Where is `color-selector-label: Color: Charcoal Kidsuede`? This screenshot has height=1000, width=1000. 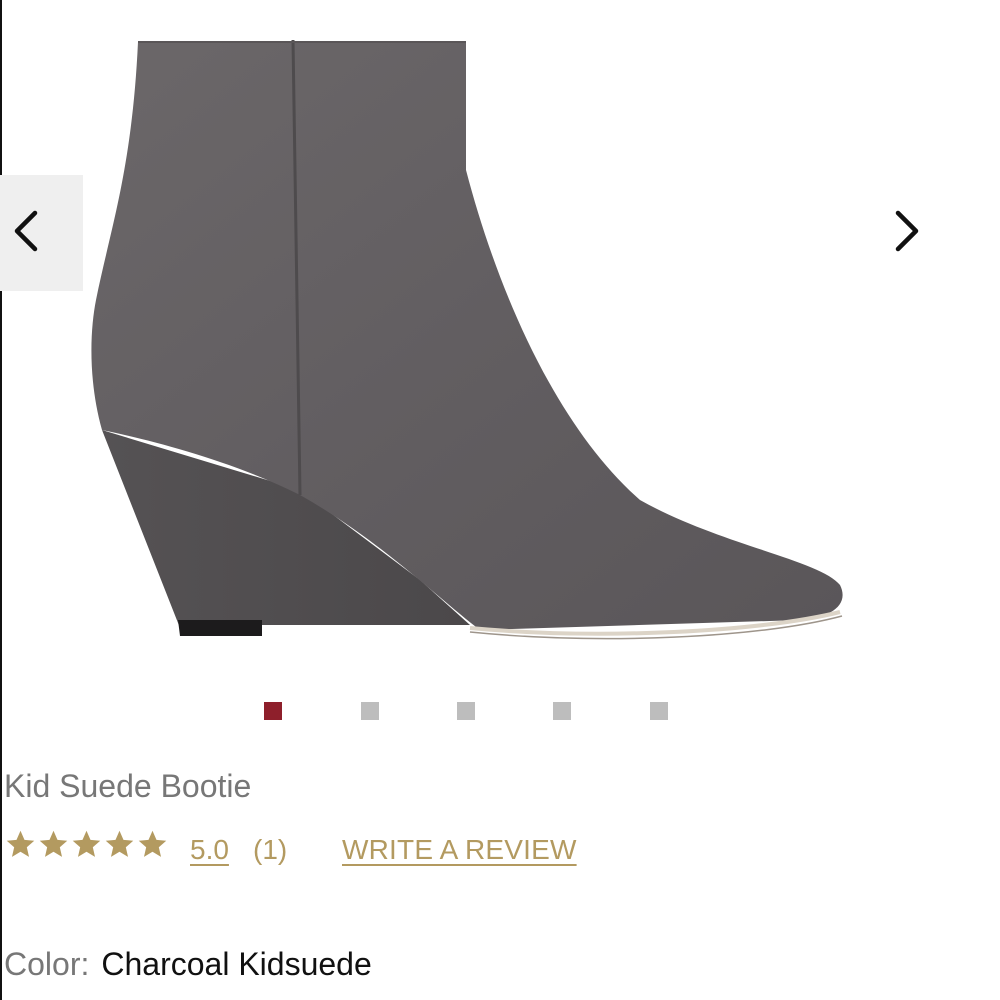 color-selector-label: Color: Charcoal Kidsuede is located at coordinates (188, 964).